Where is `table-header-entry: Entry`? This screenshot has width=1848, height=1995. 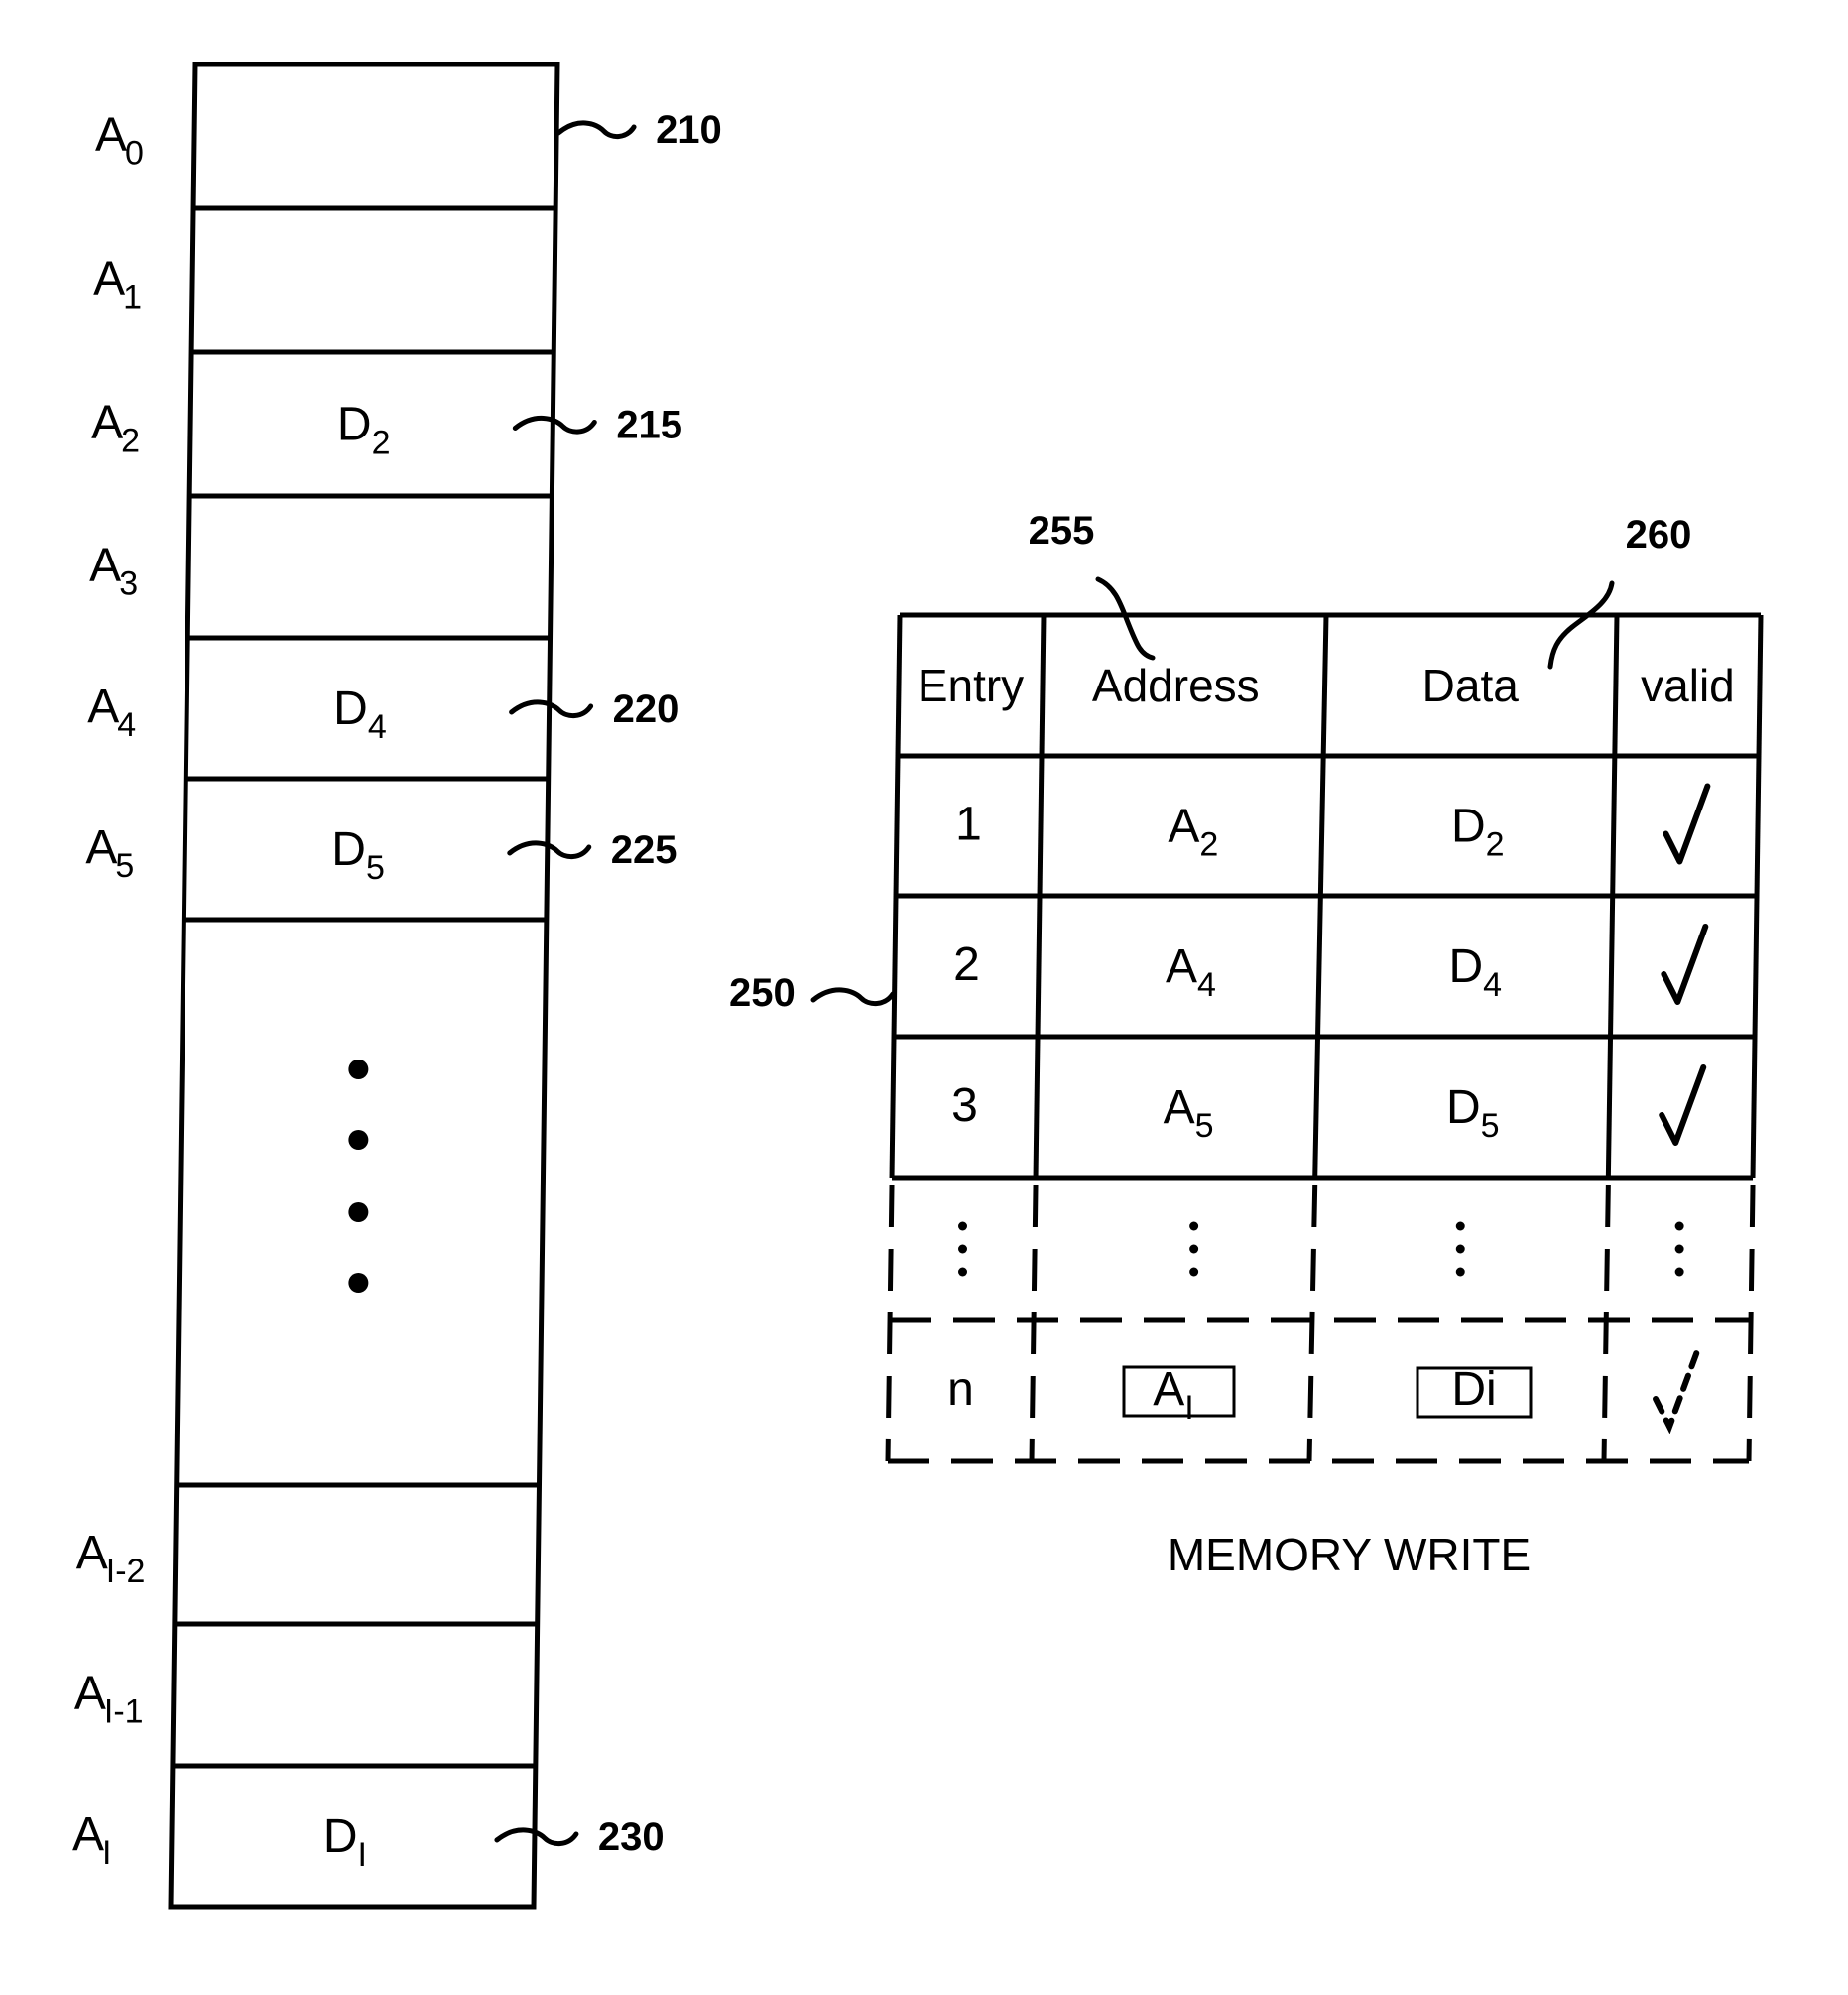
table-header-entry: Entry is located at coordinates (971, 685).